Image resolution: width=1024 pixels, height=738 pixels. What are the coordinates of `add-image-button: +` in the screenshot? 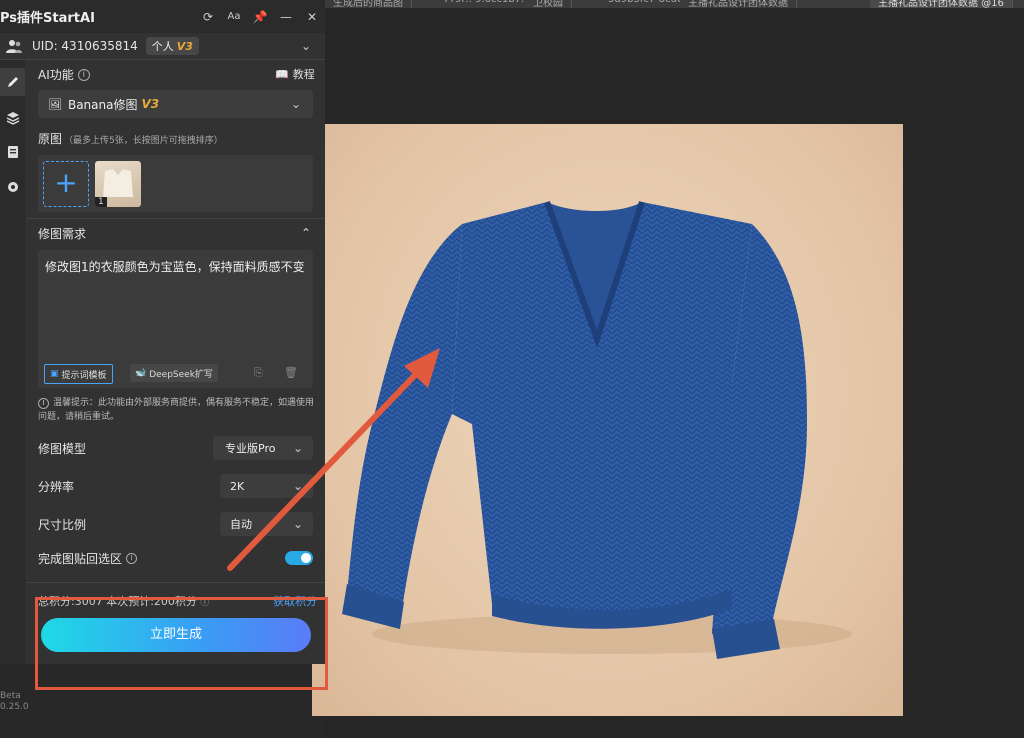 It's located at (66, 184).